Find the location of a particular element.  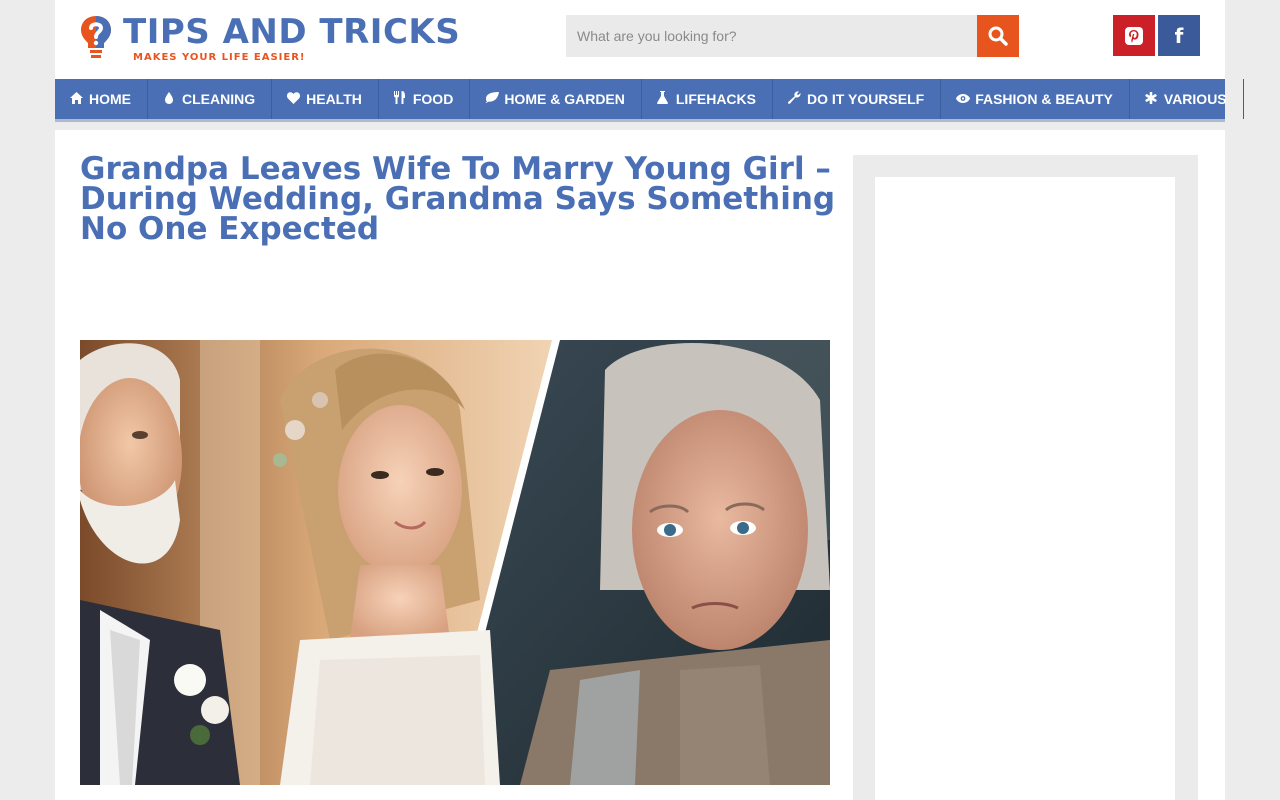

nav-label: HEALTH is located at coordinates (334, 99).